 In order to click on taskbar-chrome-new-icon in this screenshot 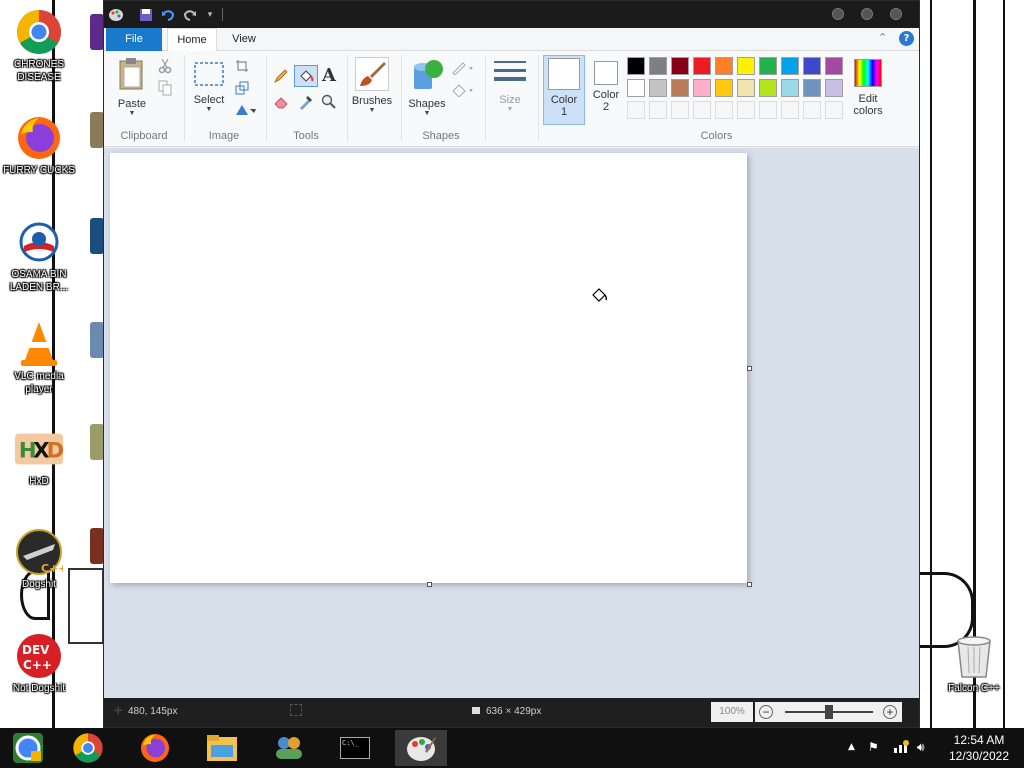, I will do `click(28, 748)`.